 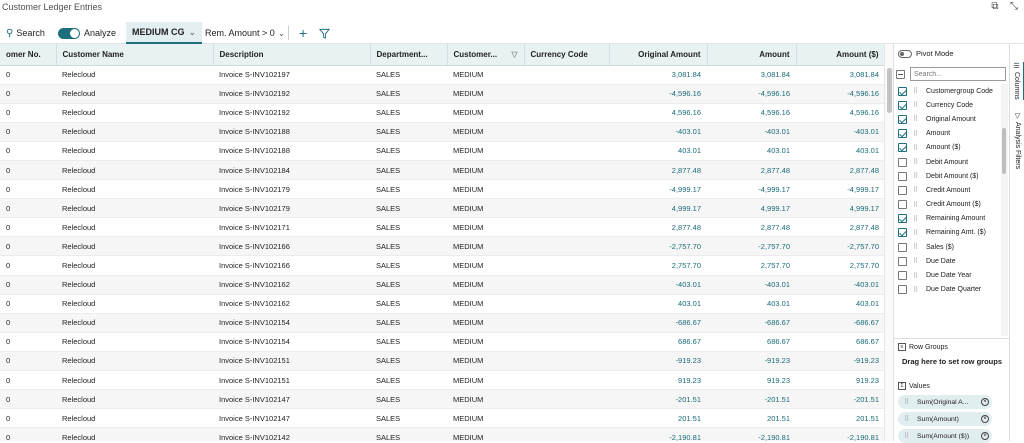 I want to click on column-list-item: ⠿ Credit Amount ($), so click(x=948, y=205).